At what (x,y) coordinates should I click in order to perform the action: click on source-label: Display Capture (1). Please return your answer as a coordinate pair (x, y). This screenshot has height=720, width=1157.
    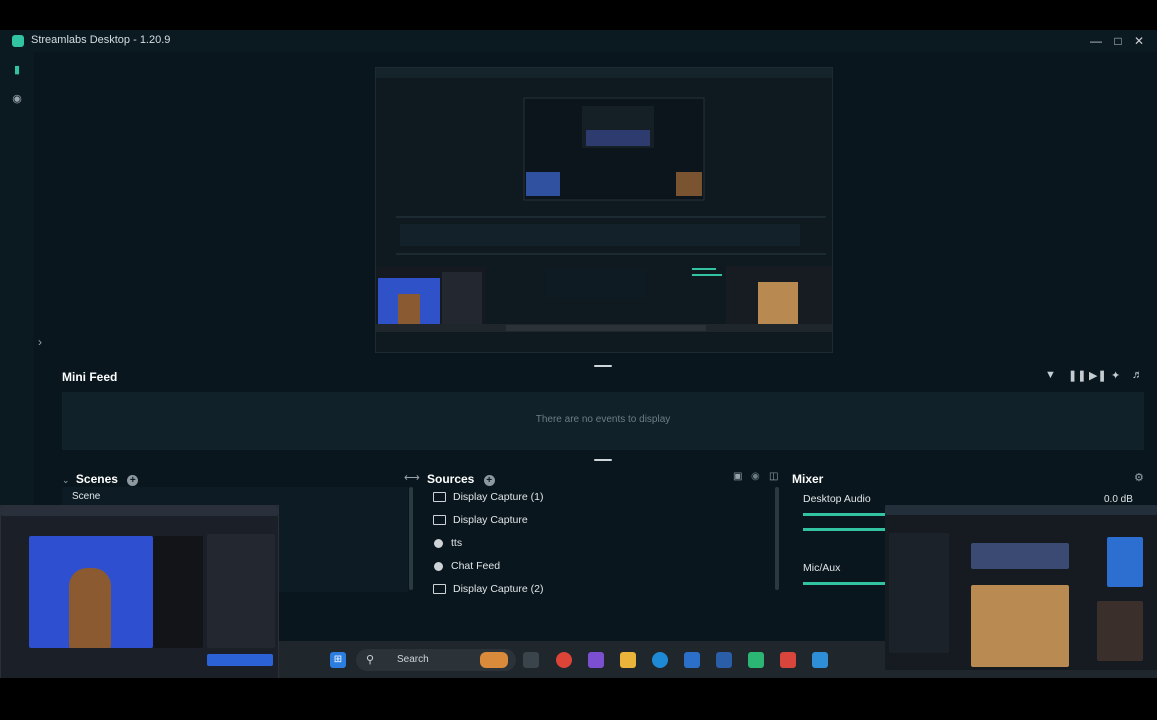
    Looking at the image, I should click on (498, 497).